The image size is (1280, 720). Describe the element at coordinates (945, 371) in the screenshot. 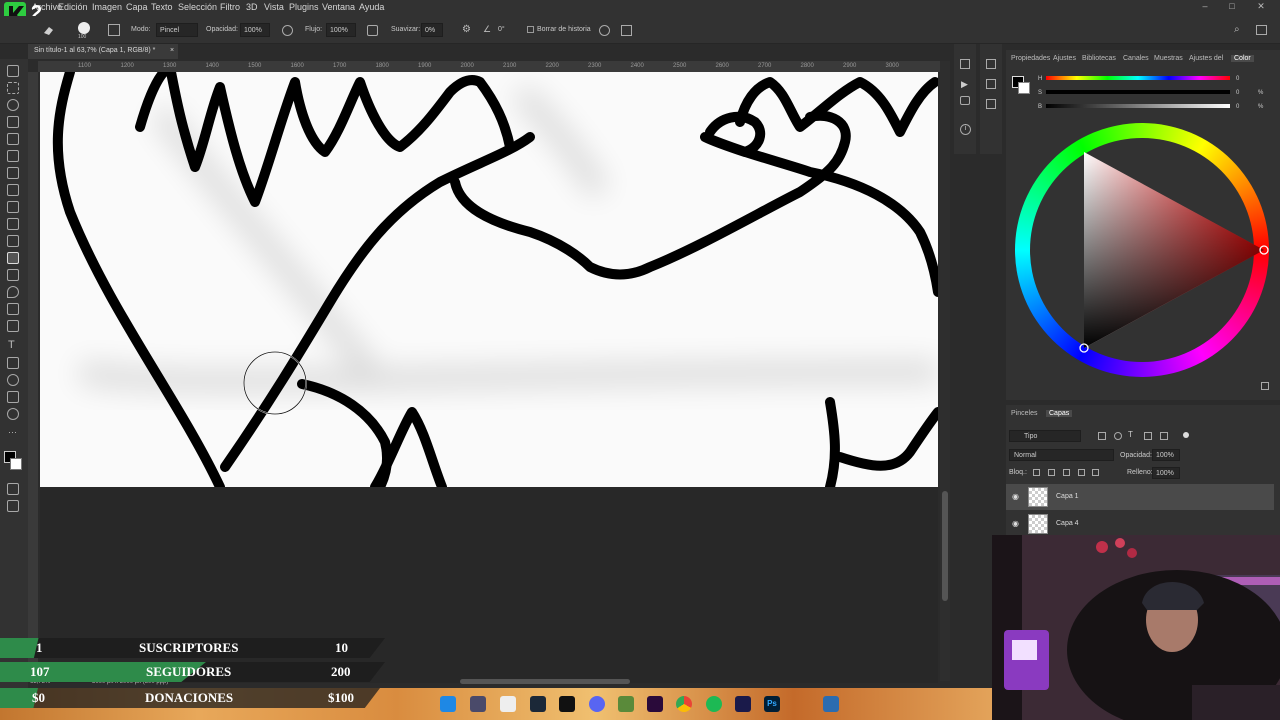

I see `vertical-scrollbar` at that location.